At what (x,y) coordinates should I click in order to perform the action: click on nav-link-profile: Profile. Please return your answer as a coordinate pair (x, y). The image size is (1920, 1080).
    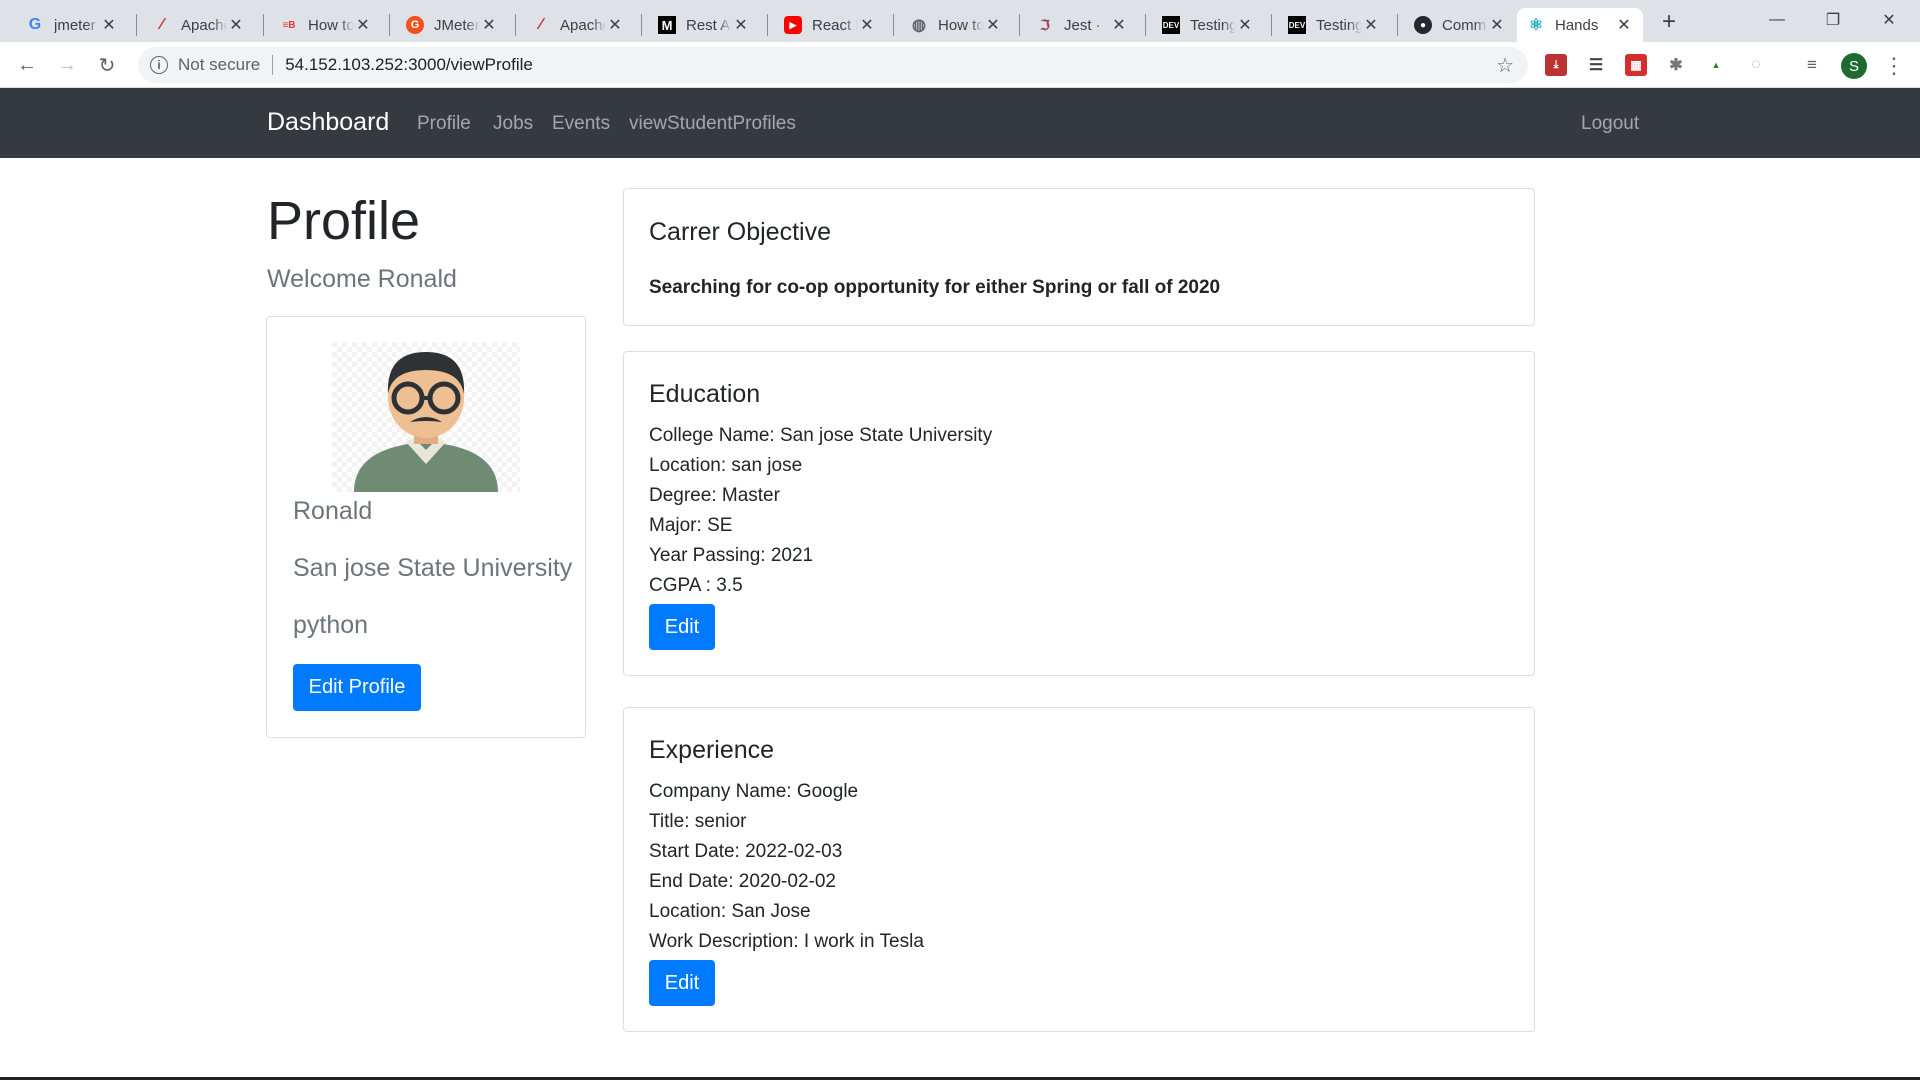
    Looking at the image, I should click on (444, 124).